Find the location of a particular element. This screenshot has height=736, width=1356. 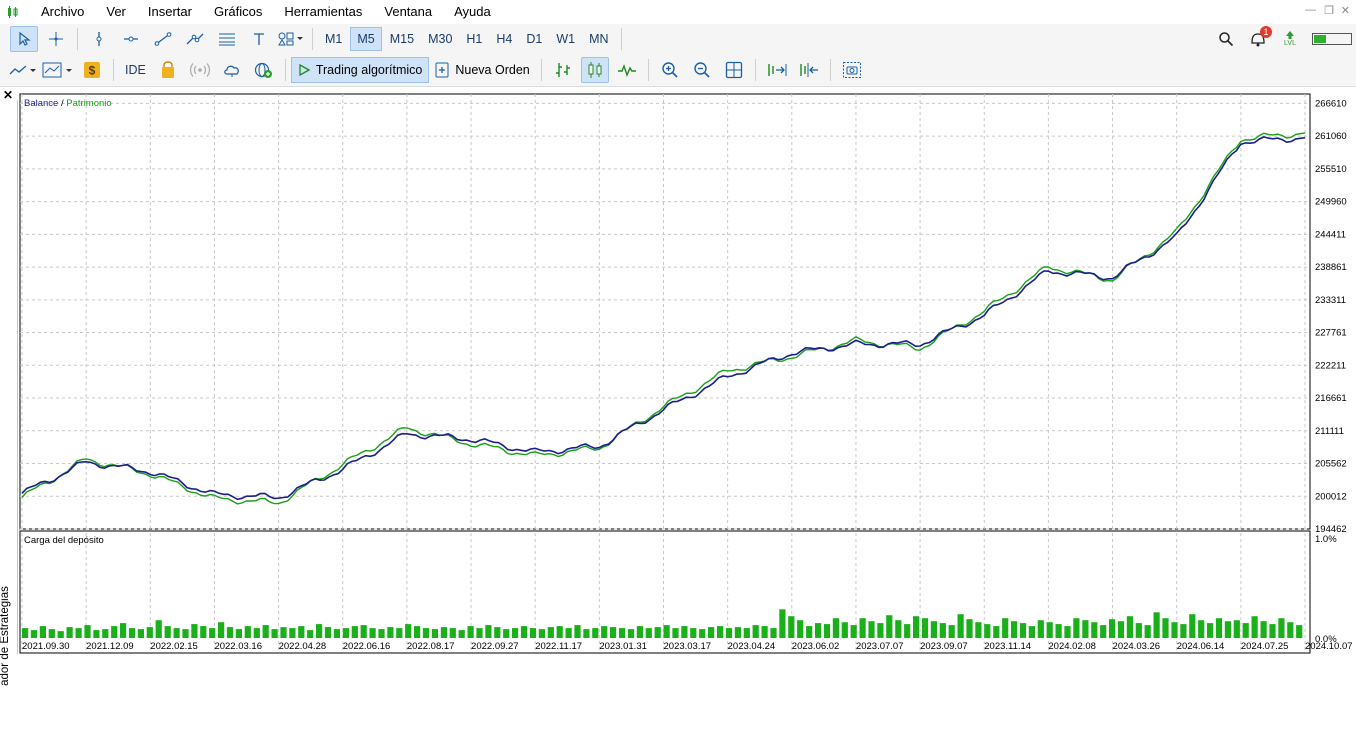

menu-ayuda: Ayuda is located at coordinates (472, 12).